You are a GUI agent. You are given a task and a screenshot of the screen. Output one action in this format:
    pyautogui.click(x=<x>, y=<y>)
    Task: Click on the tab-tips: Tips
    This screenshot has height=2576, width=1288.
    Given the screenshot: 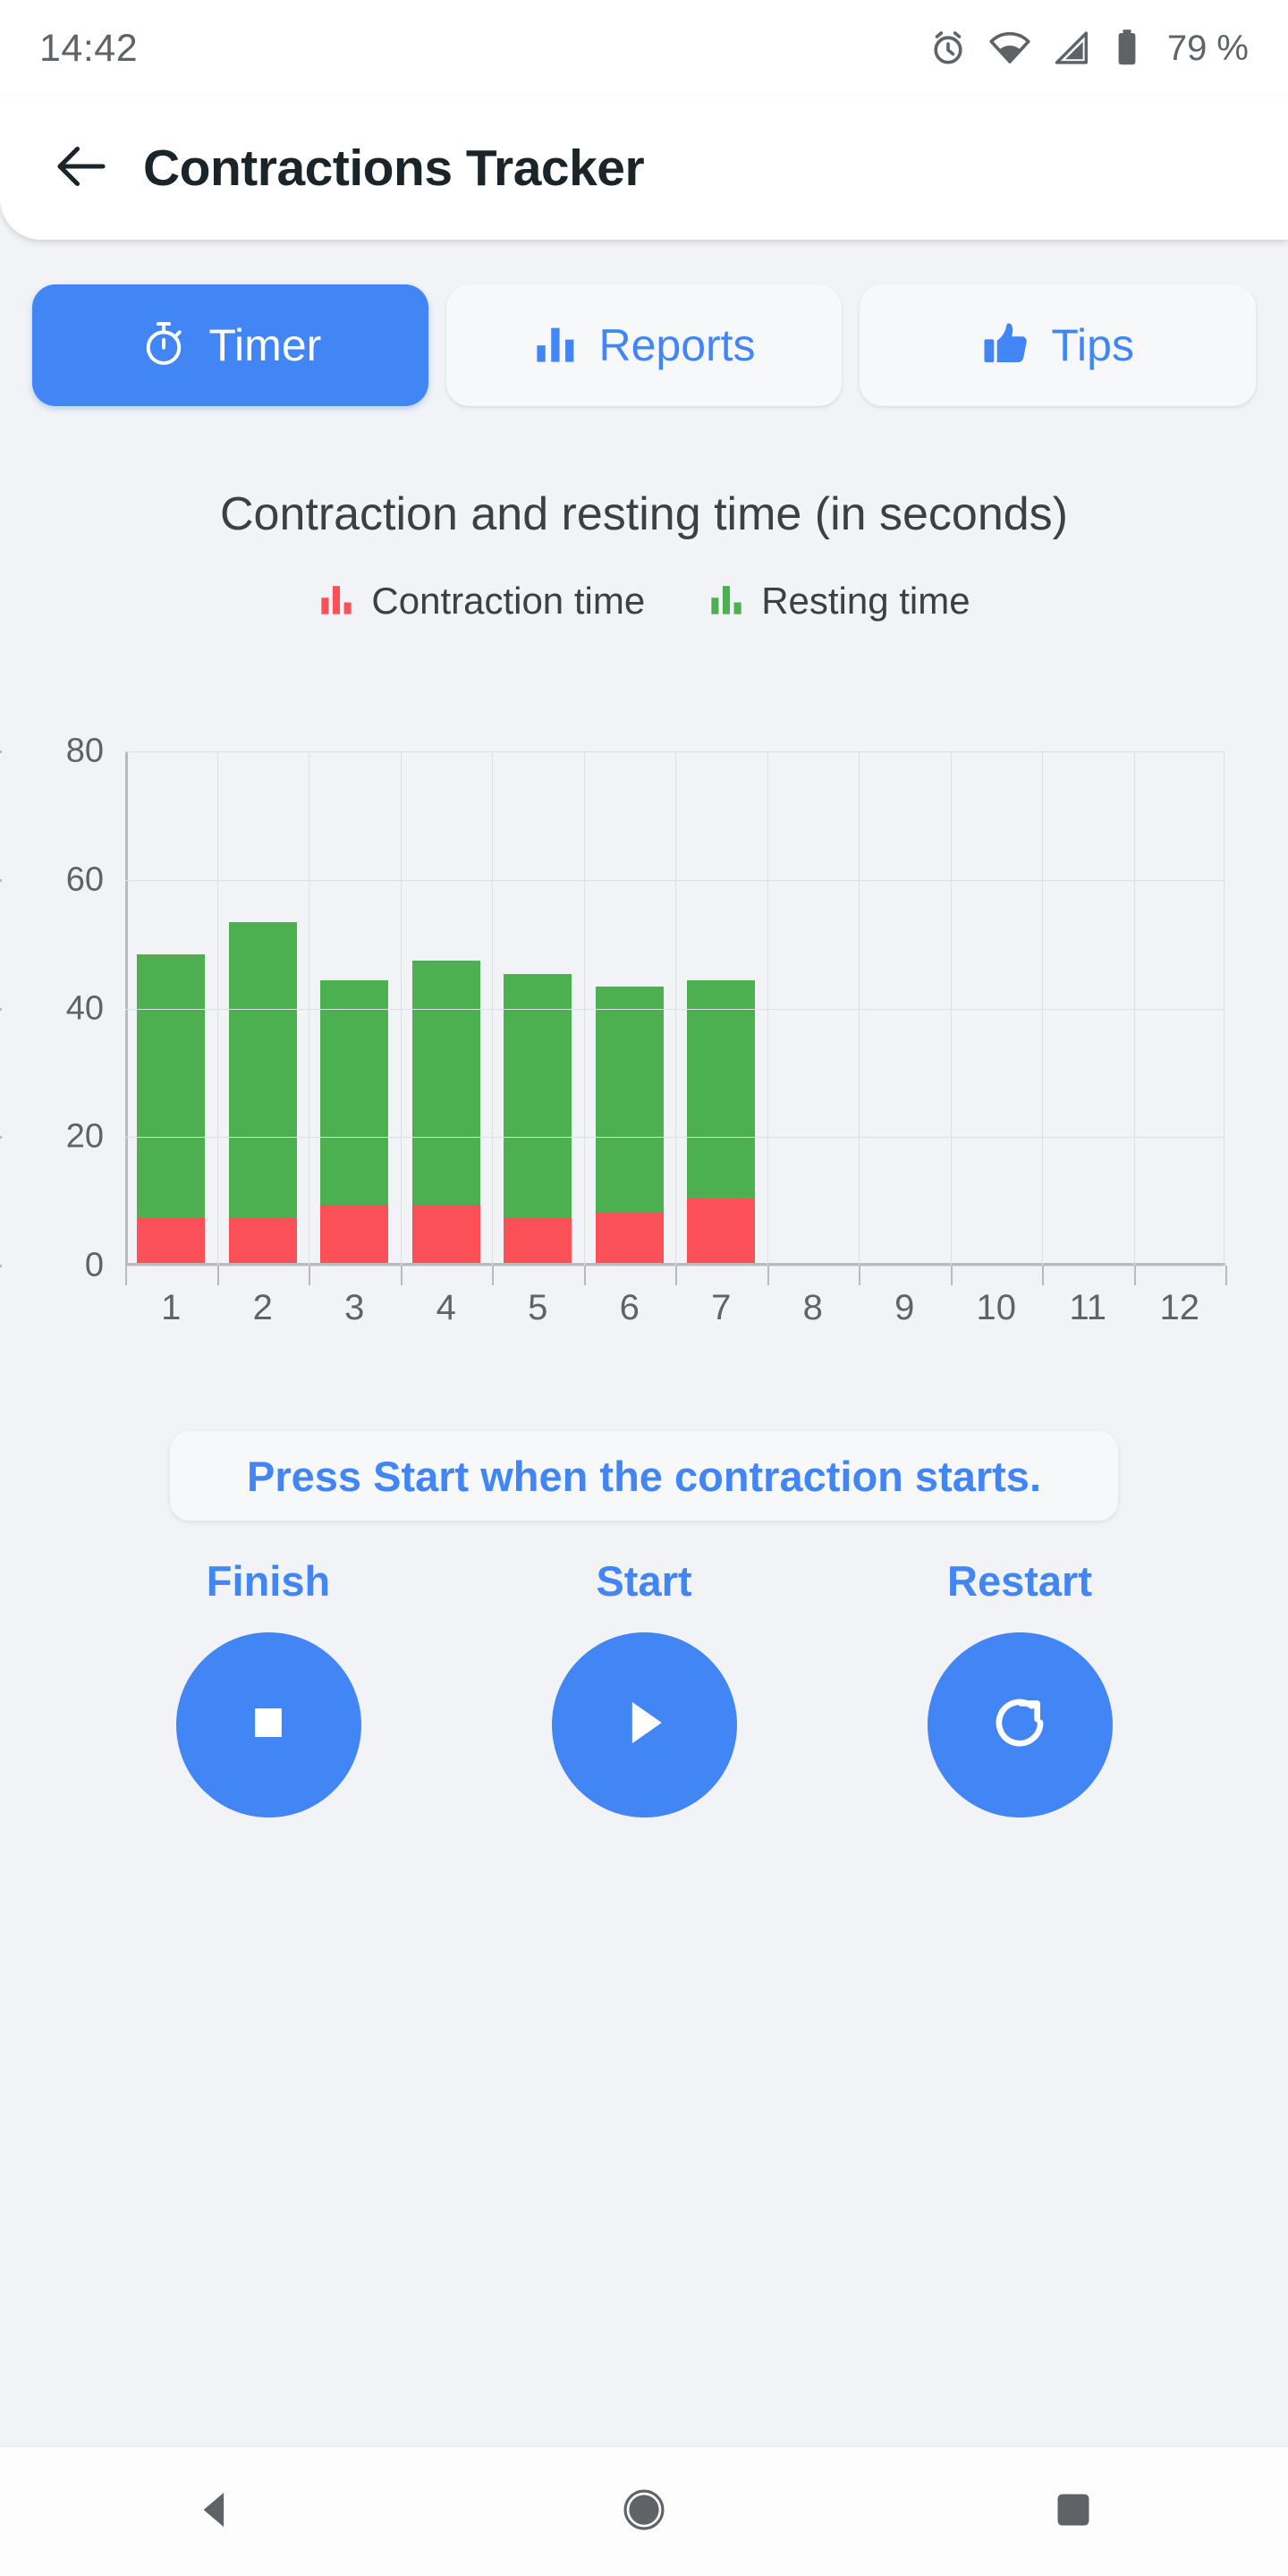 What is the action you would take?
    pyautogui.click(x=1058, y=345)
    